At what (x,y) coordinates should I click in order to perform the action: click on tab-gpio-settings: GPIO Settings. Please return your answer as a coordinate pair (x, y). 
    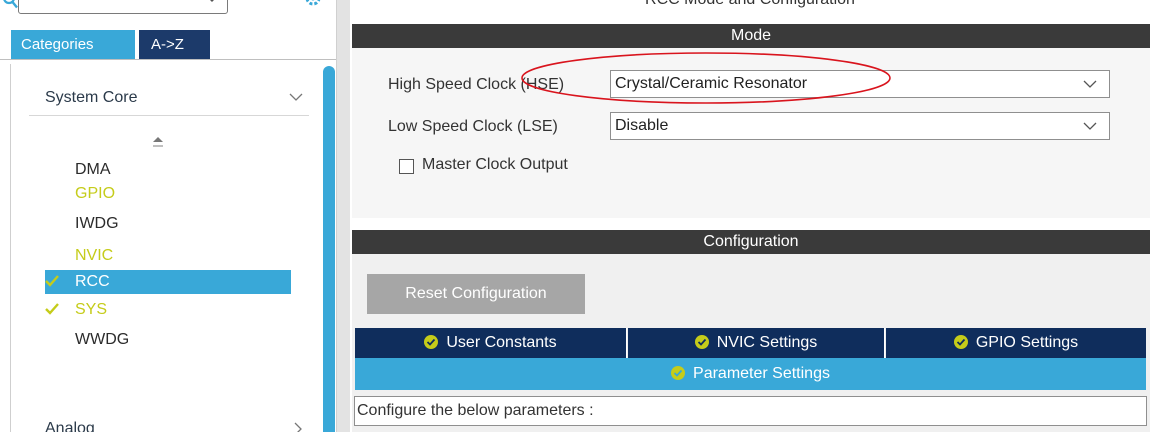
    Looking at the image, I should click on (1016, 343).